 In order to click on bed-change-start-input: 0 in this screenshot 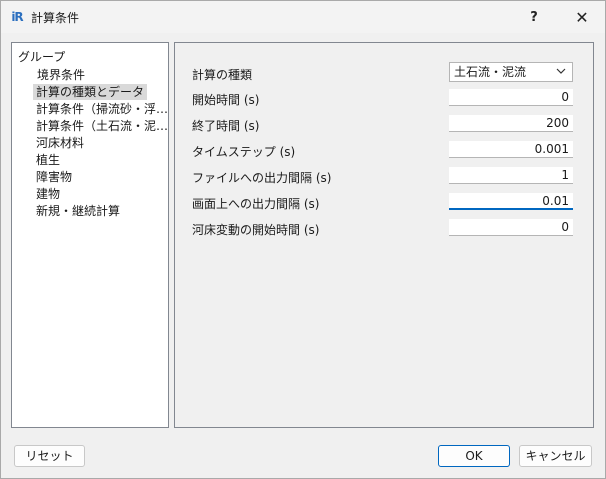, I will do `click(511, 227)`.